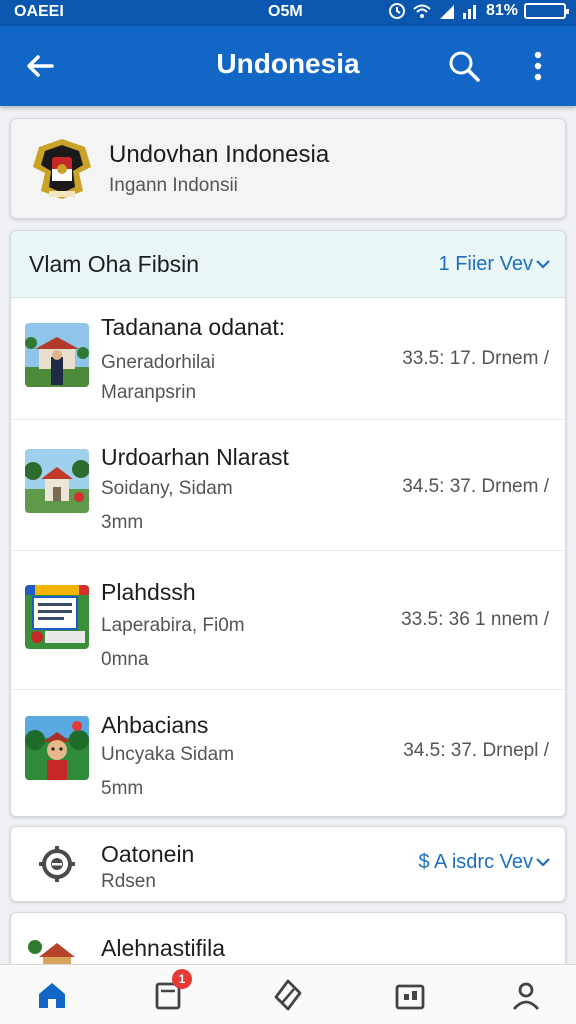  I want to click on item-title: Plahdssh, so click(148, 592).